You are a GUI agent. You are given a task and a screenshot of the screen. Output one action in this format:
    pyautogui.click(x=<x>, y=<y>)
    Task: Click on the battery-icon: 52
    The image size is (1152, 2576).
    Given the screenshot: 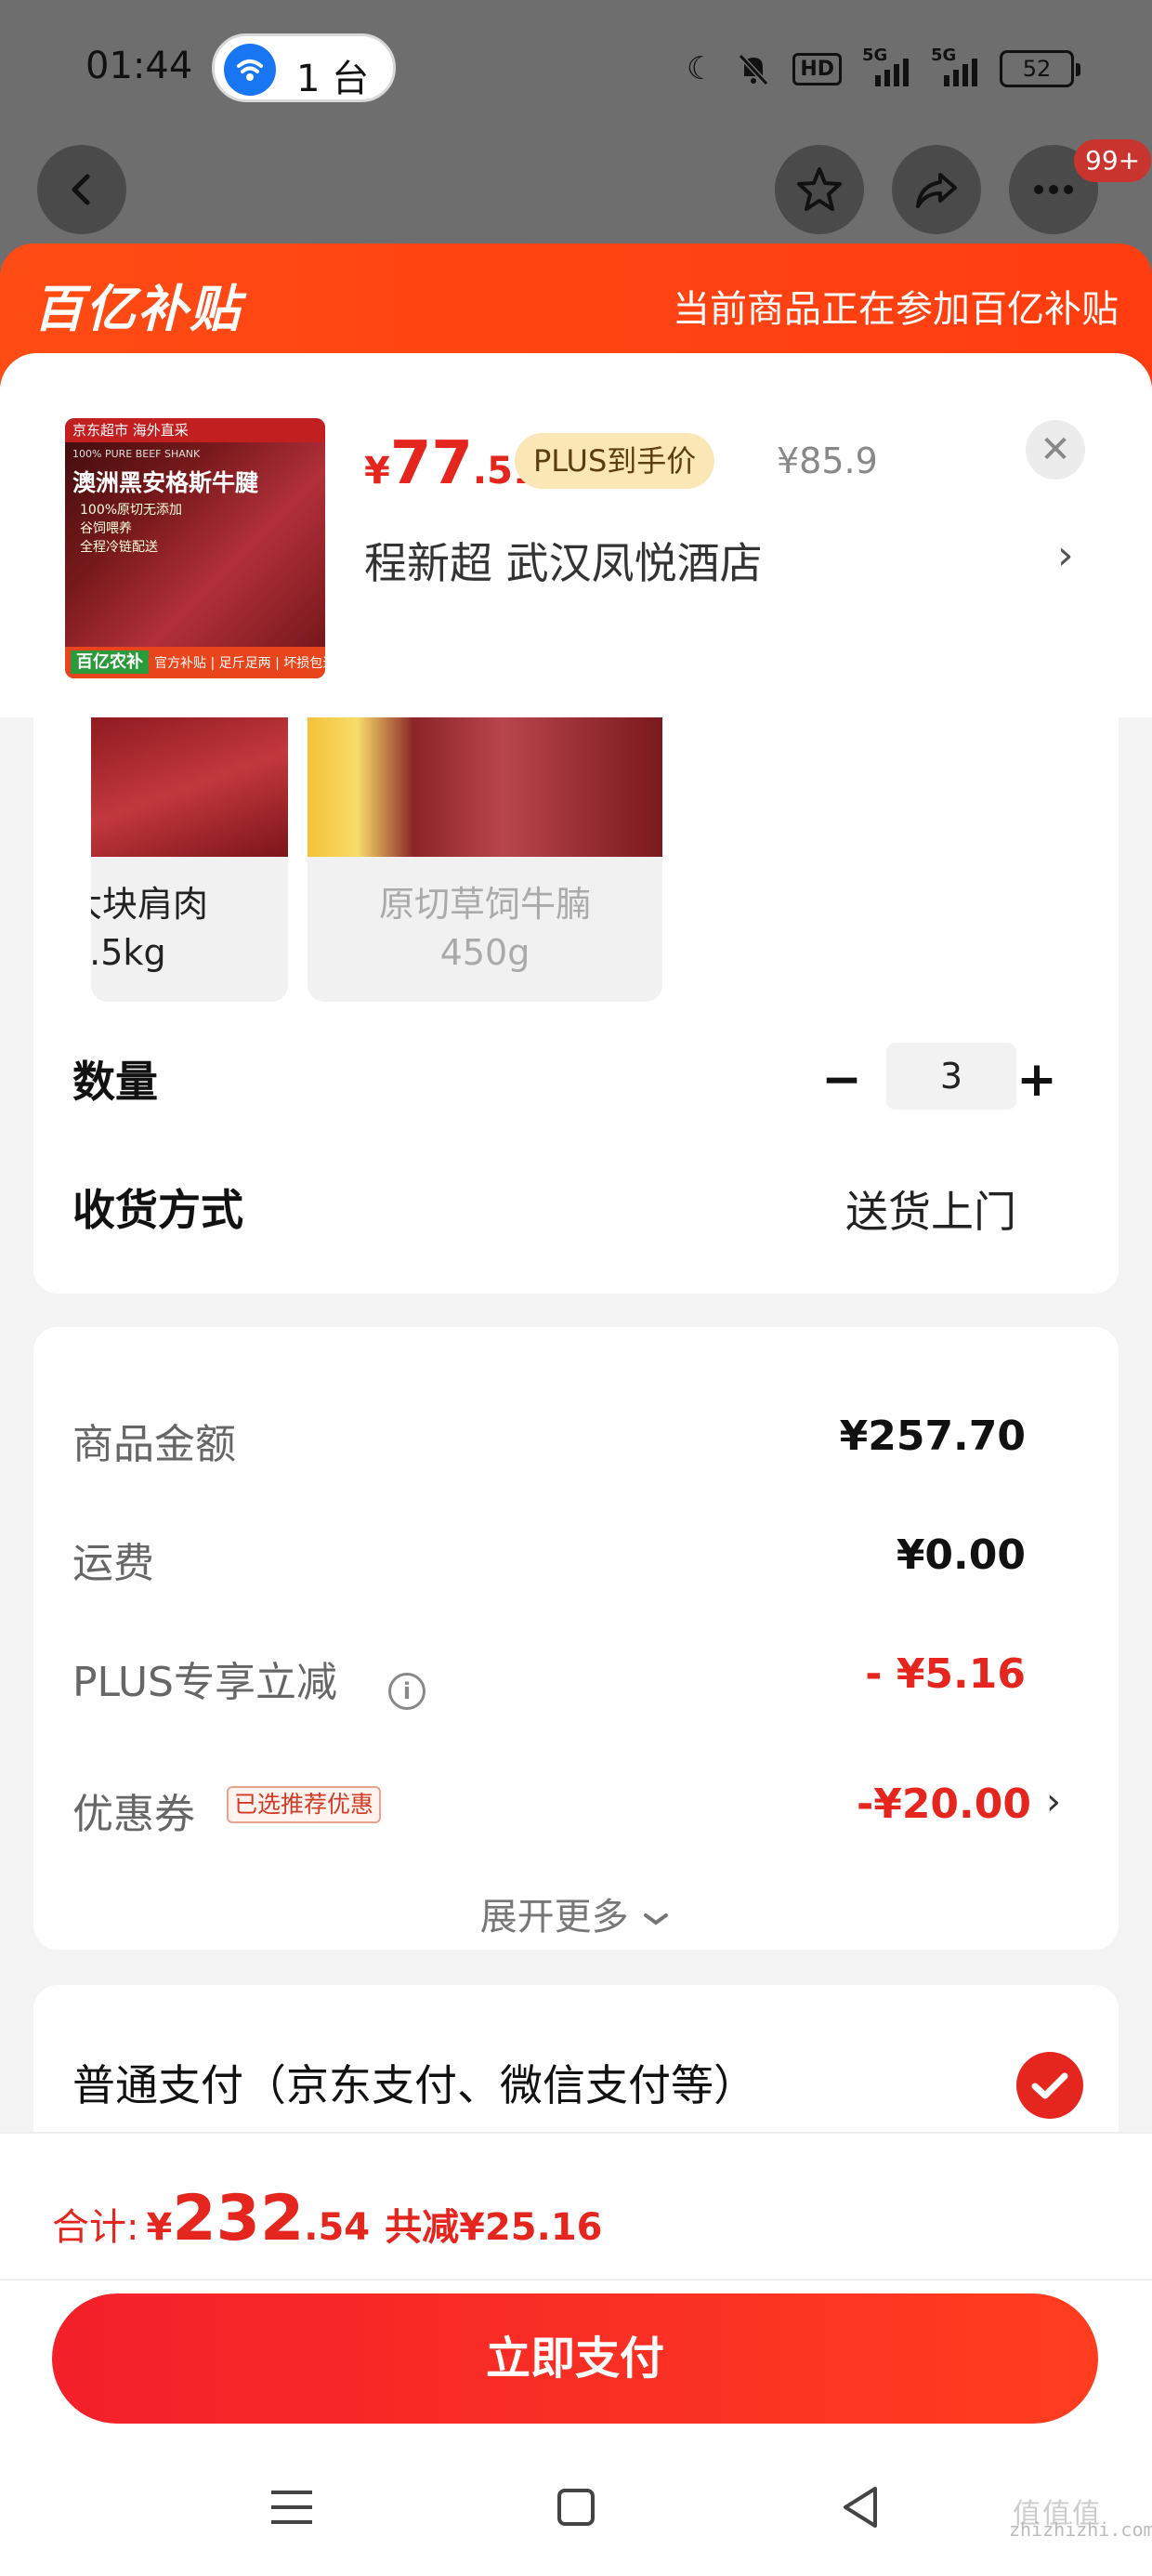 What is the action you would take?
    pyautogui.click(x=1040, y=68)
    